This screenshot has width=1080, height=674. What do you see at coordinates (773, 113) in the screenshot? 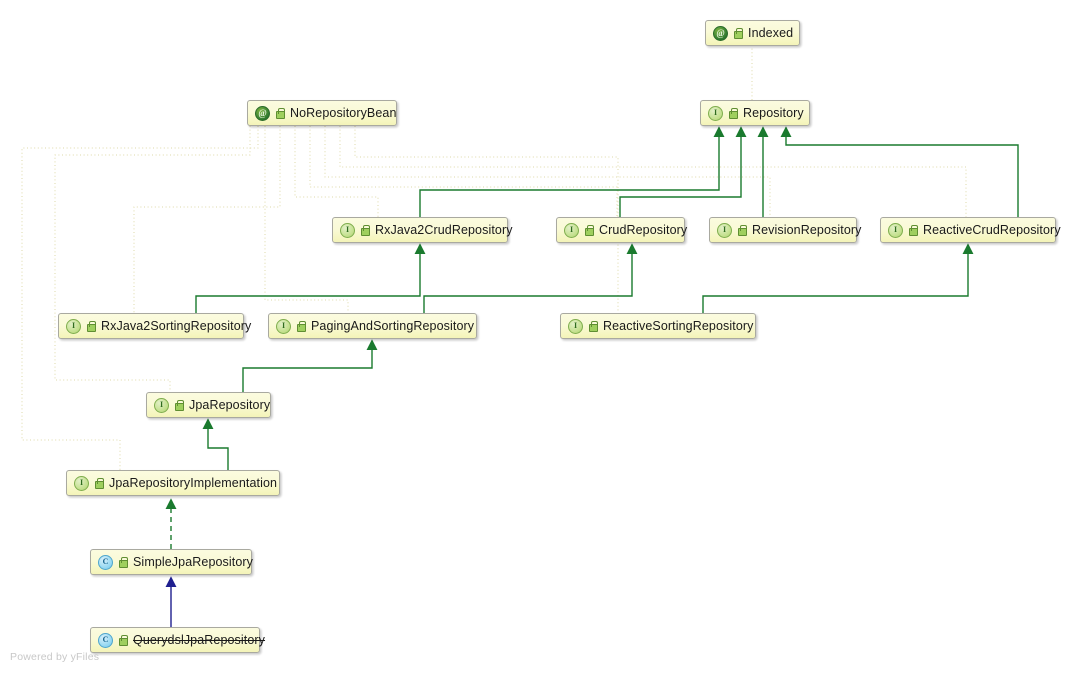
I see `node-label: Repository` at bounding box center [773, 113].